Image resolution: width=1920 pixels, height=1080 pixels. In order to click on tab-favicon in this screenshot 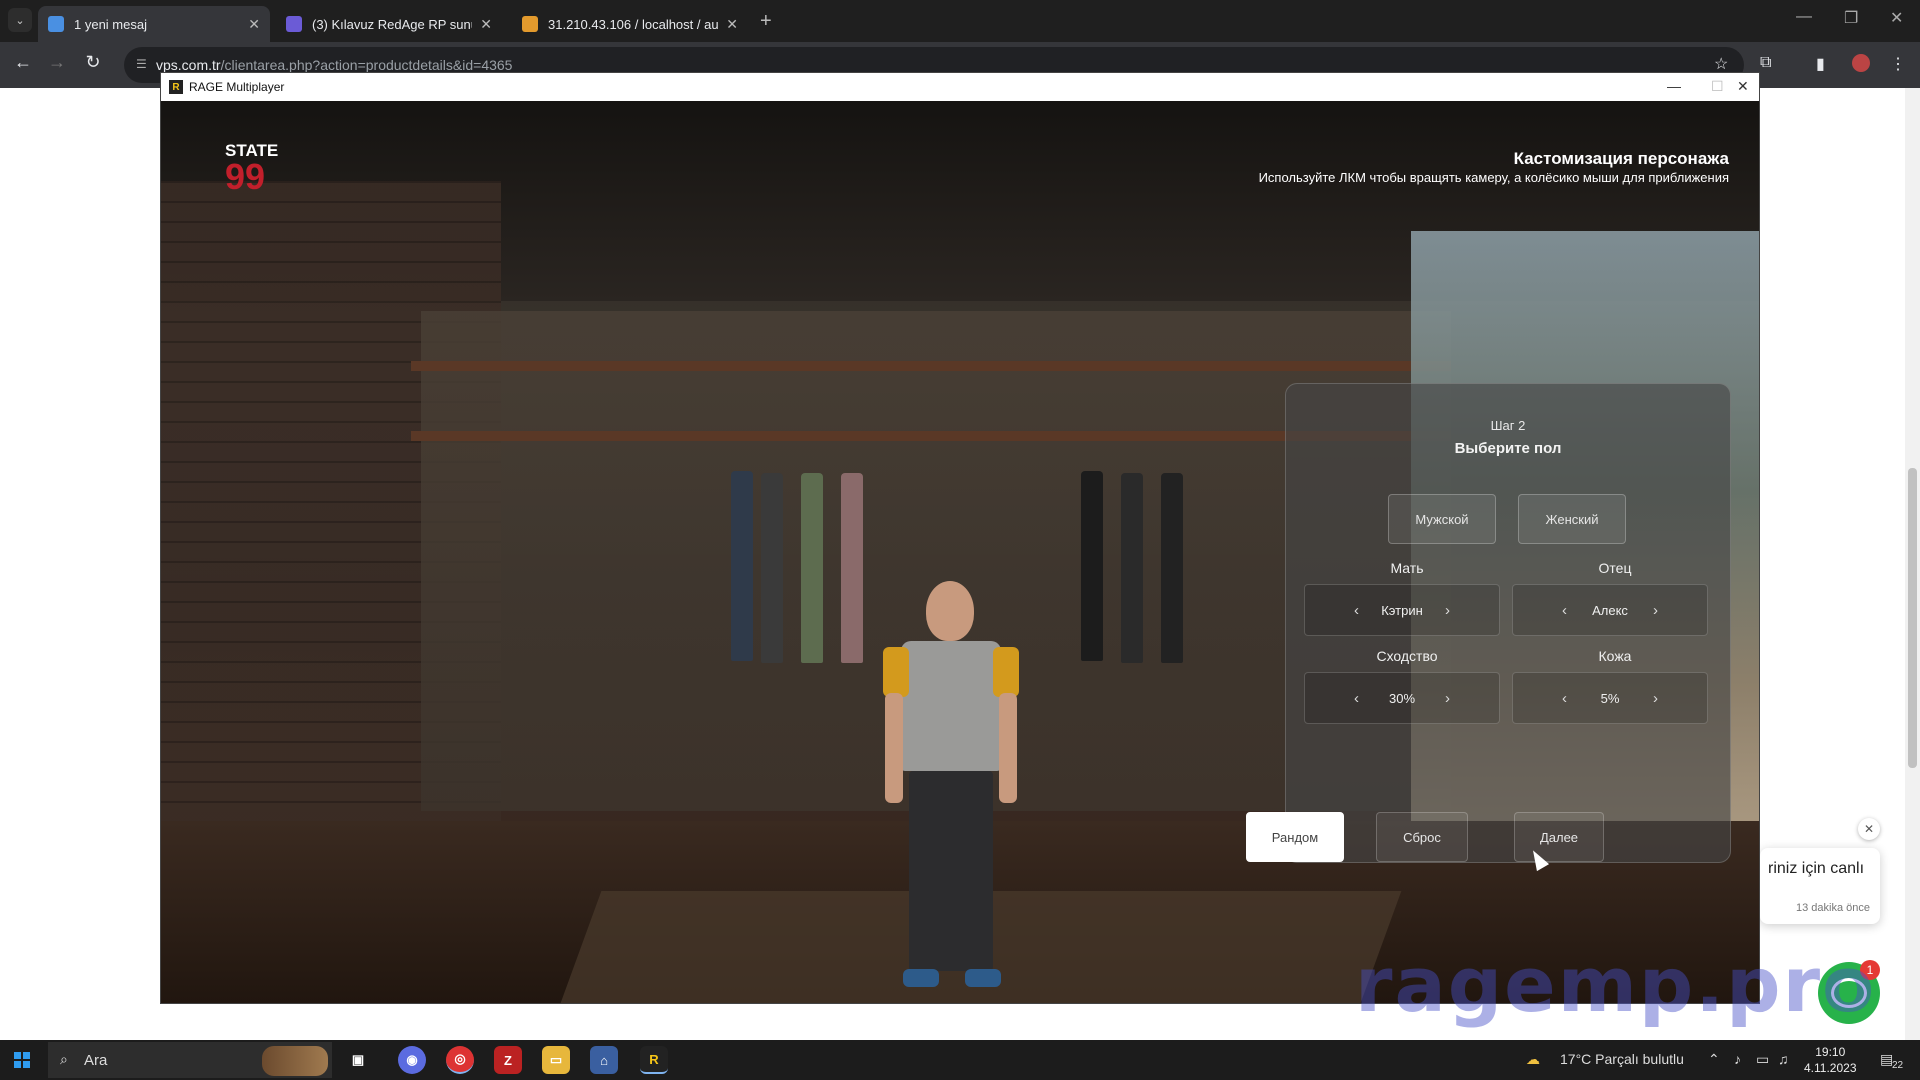, I will do `click(530, 24)`.